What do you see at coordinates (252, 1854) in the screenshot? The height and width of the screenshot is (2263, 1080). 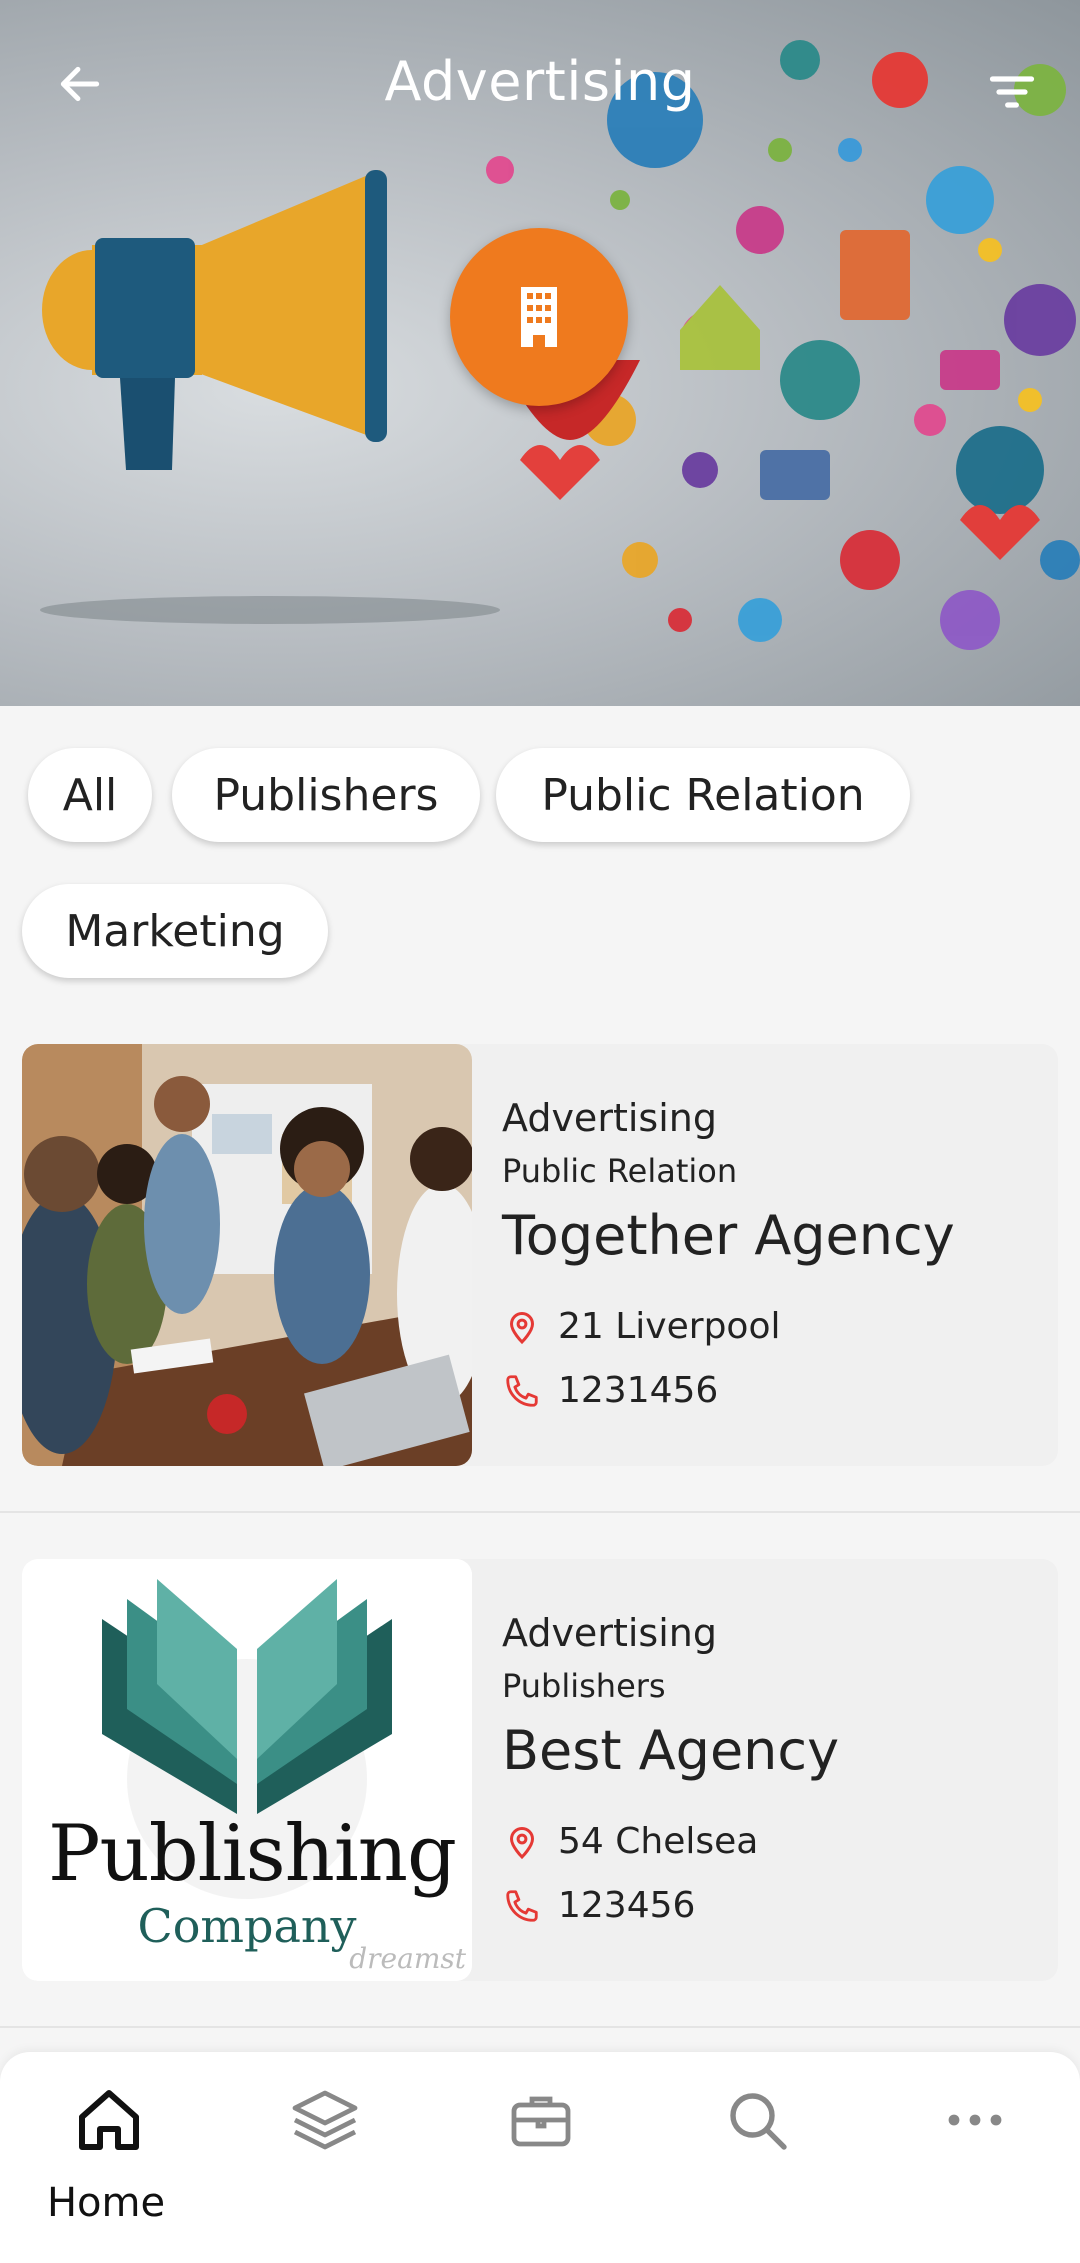 I see `logo-text-publishing: Publishing` at bounding box center [252, 1854].